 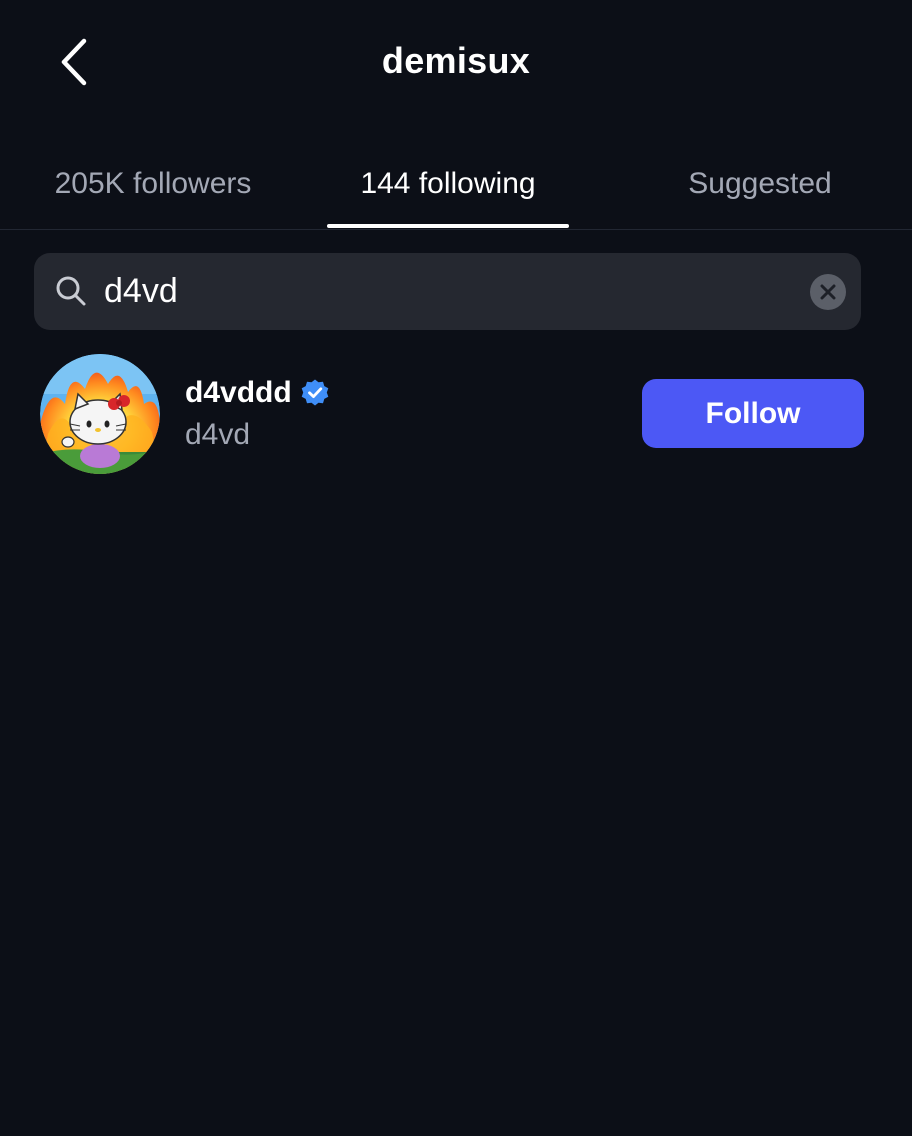 I want to click on username-line: d4vddd, so click(x=257, y=393).